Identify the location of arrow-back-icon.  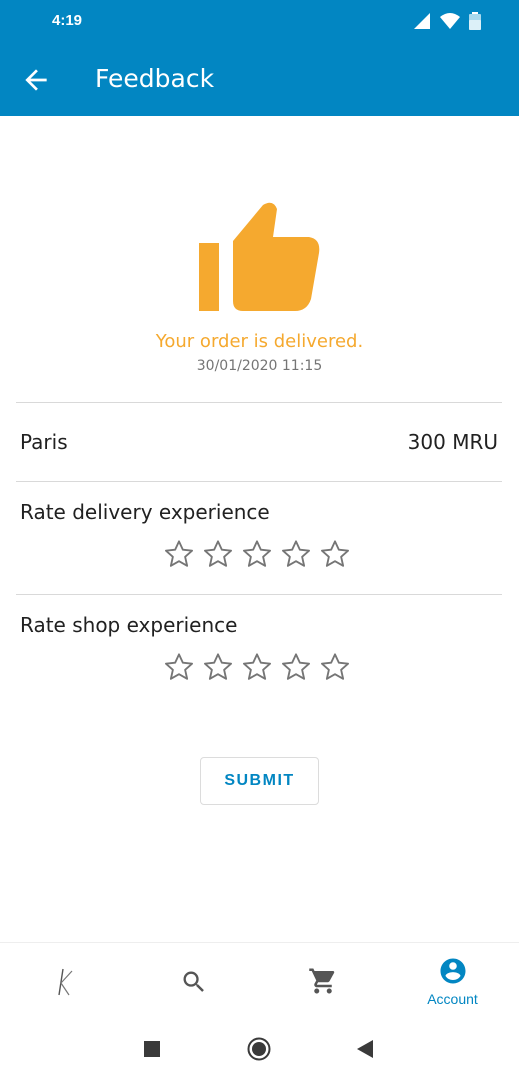
(36, 80).